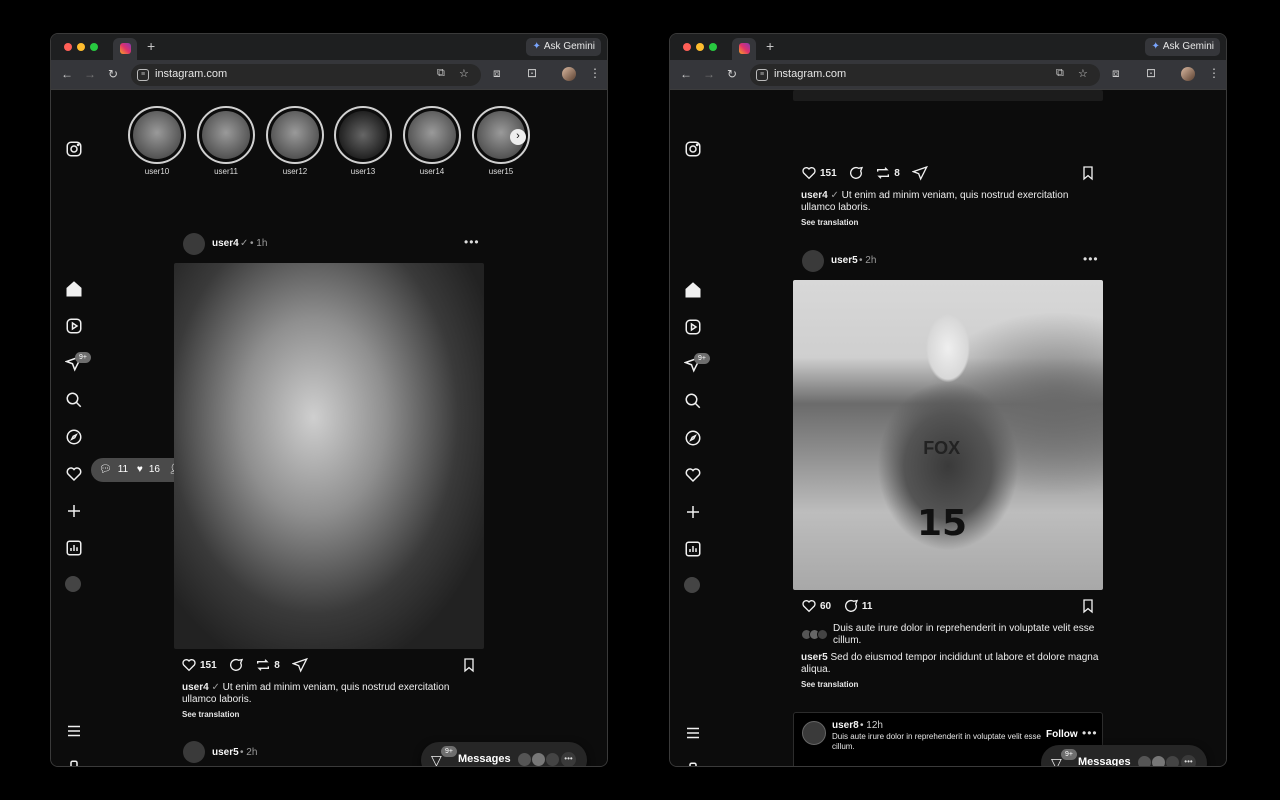  What do you see at coordinates (518, 137) in the screenshot?
I see `stories-next-chevron-icon: ›` at bounding box center [518, 137].